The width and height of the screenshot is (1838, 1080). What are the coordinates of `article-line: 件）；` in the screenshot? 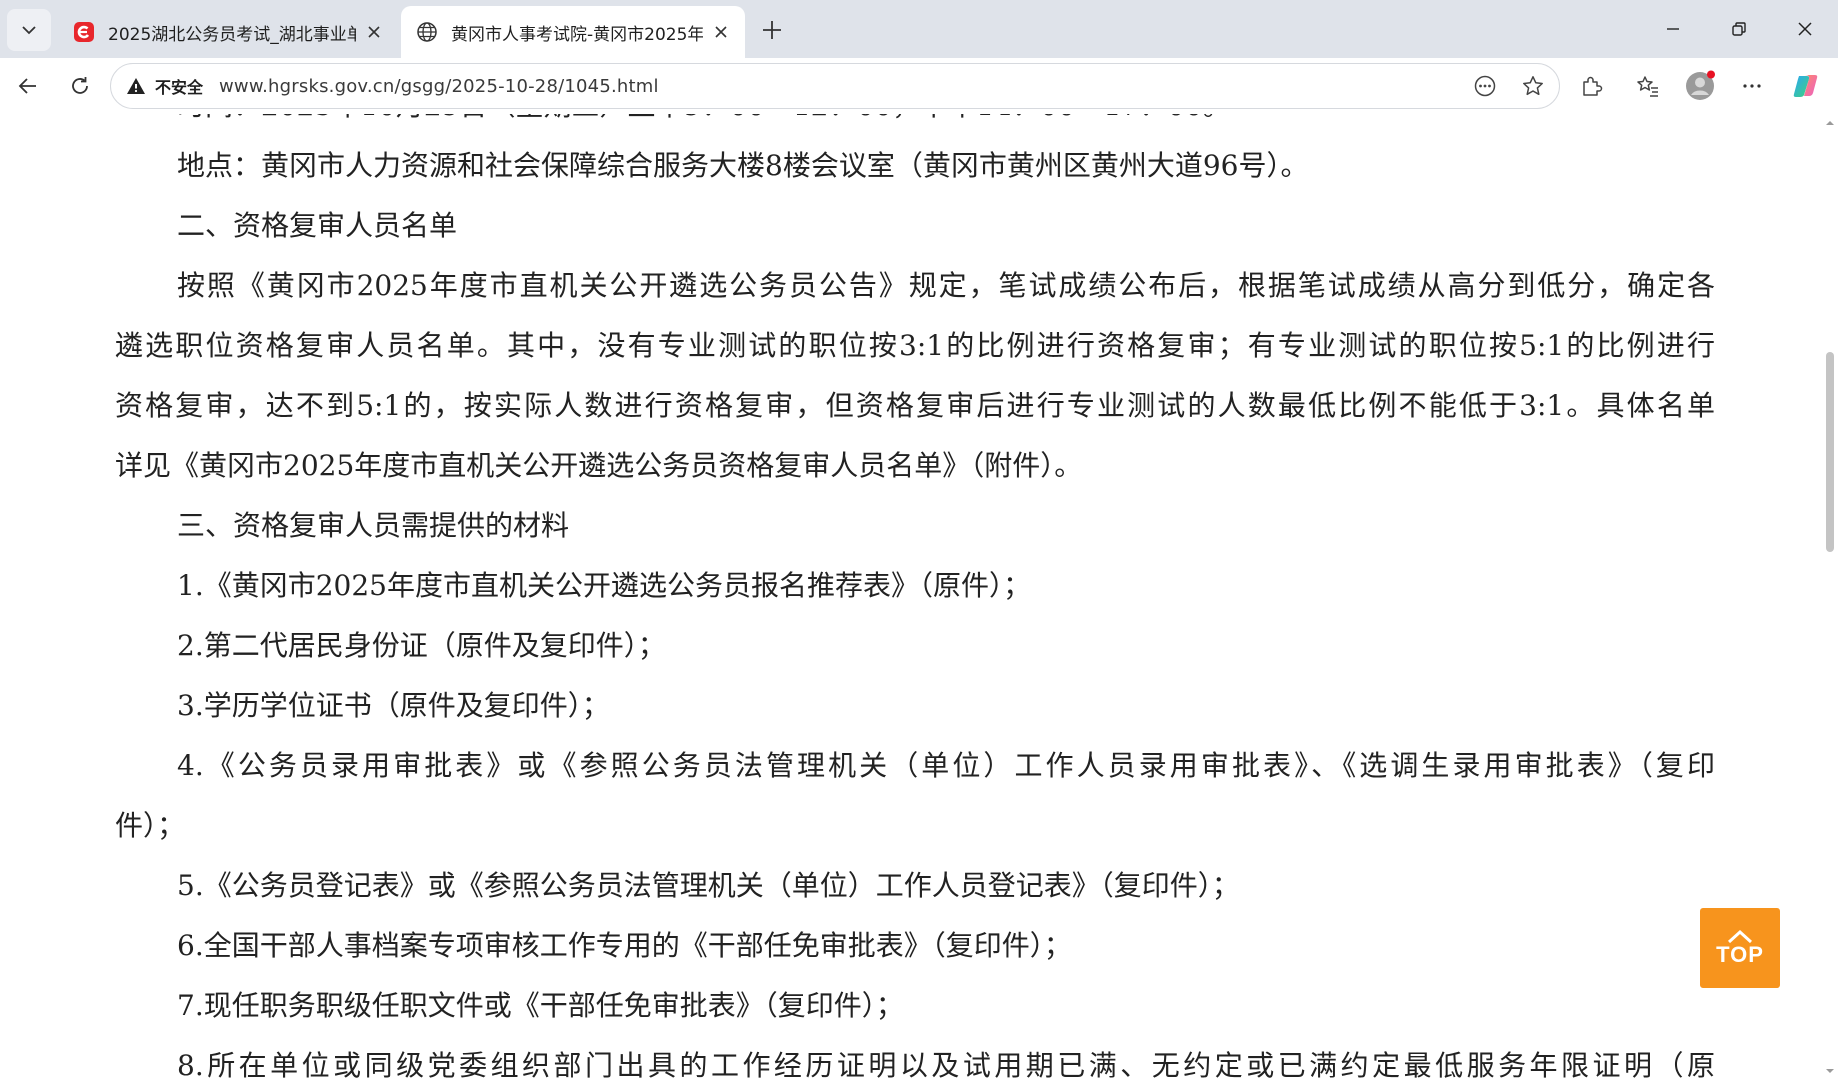 It's located at (150, 825).